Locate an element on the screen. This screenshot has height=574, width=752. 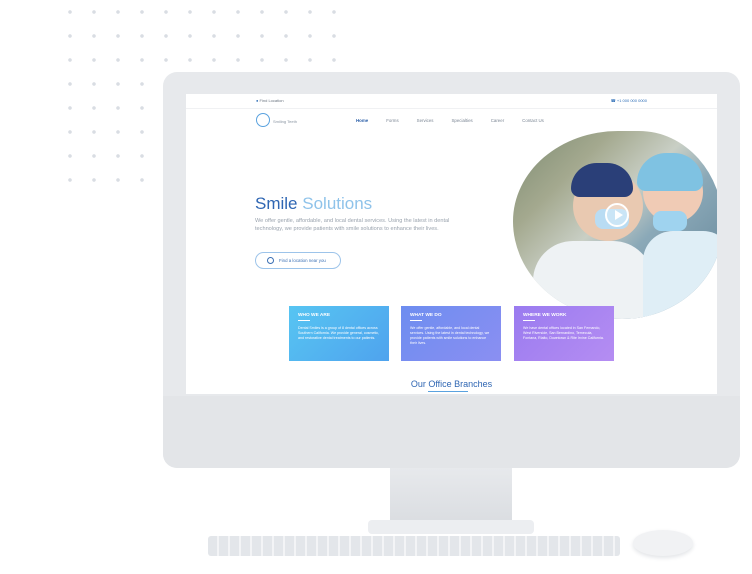
mouse is located at coordinates (663, 543).